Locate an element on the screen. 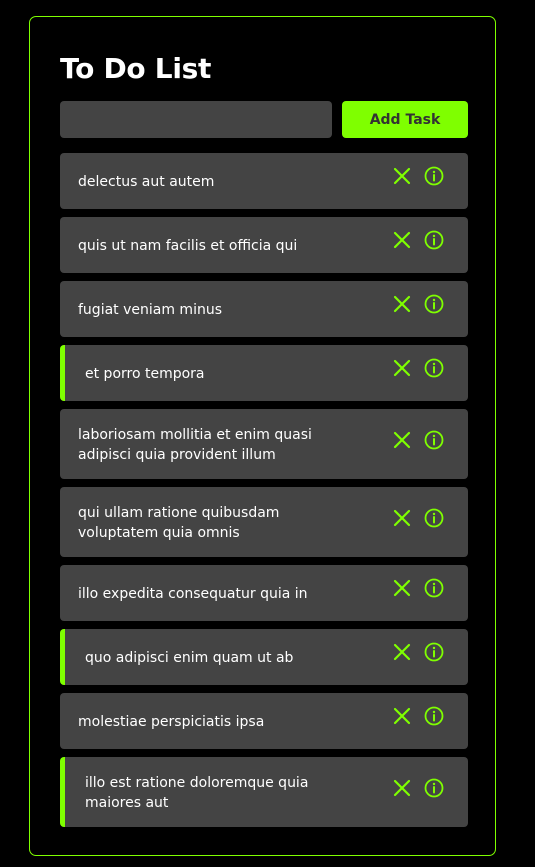  task-text: fugiat veniam minus is located at coordinates (150, 310).